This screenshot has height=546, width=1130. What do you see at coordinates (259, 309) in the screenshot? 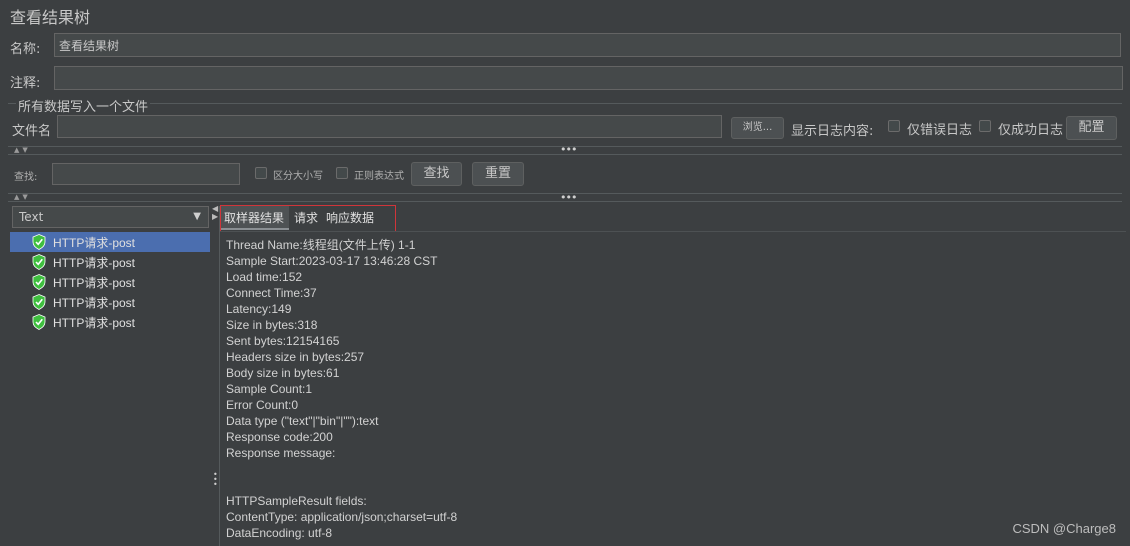
I see `result-line: Latency:149` at bounding box center [259, 309].